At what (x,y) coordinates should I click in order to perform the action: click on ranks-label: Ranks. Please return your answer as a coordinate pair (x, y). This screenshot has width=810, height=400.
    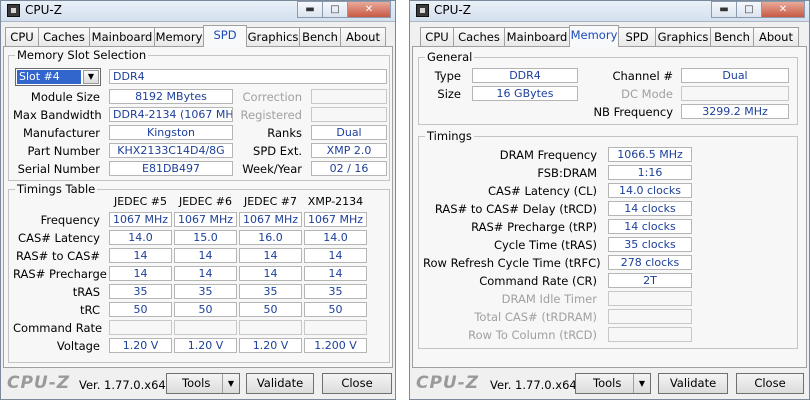
    Looking at the image, I should click on (284, 133).